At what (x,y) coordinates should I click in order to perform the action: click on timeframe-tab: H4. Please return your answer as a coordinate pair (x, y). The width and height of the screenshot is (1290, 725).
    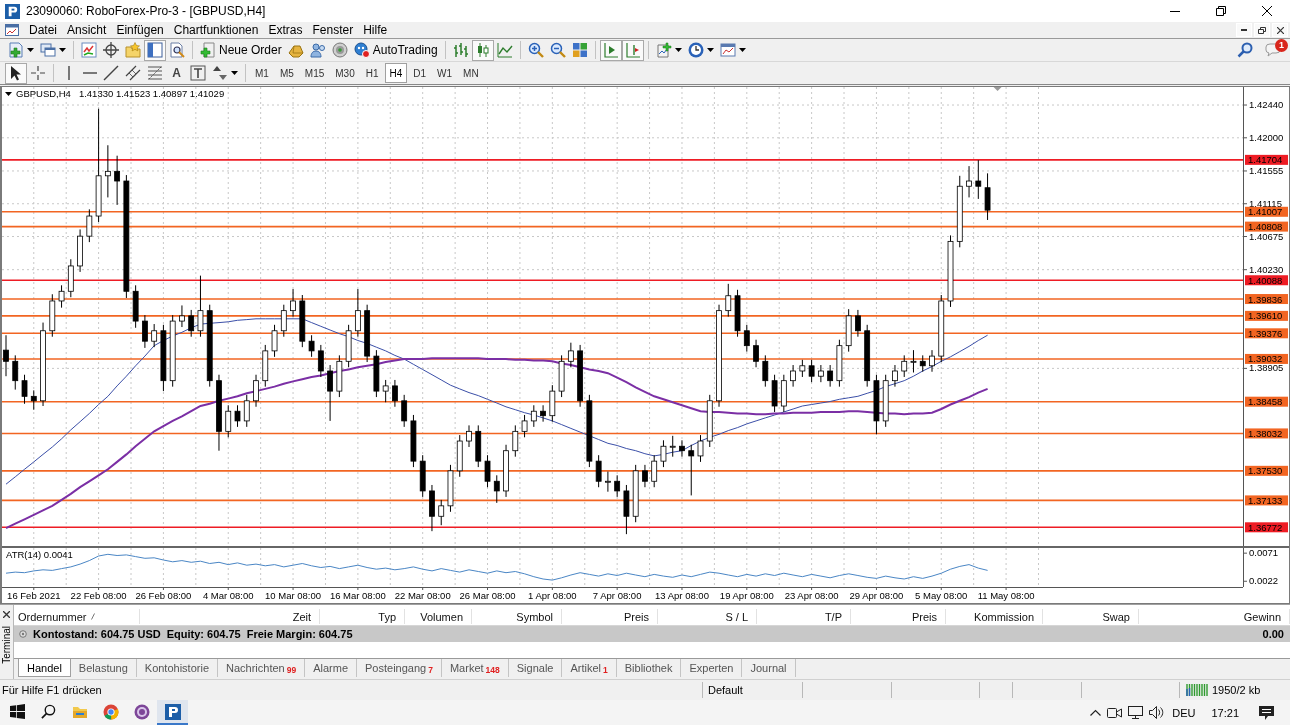
    Looking at the image, I should click on (396, 73).